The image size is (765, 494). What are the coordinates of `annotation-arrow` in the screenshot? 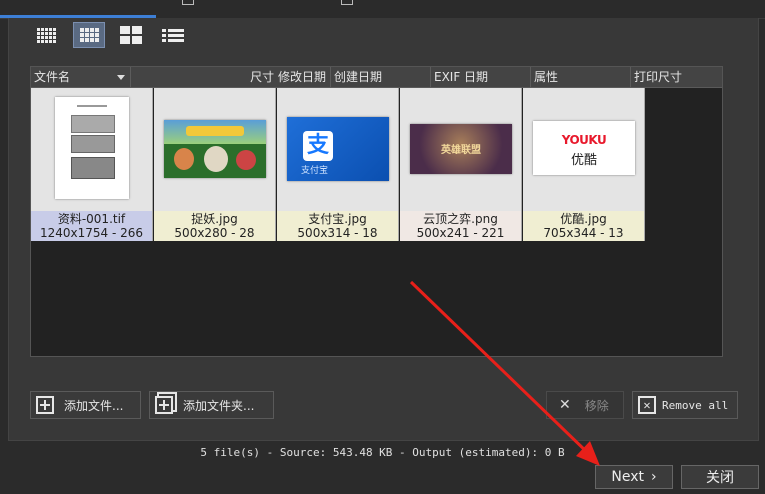 It's located at (504, 373).